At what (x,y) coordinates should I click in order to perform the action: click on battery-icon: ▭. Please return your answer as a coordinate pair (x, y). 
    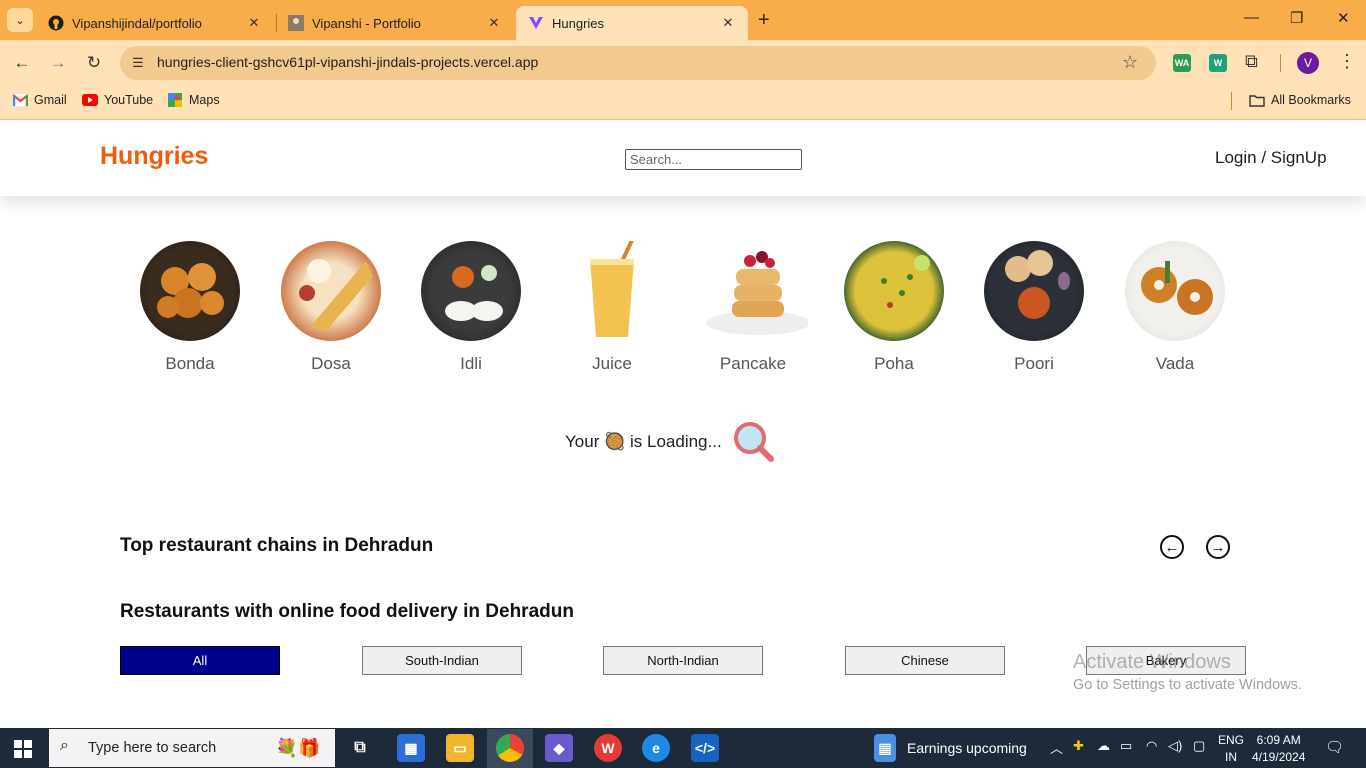
    Looking at the image, I should click on (1126, 746).